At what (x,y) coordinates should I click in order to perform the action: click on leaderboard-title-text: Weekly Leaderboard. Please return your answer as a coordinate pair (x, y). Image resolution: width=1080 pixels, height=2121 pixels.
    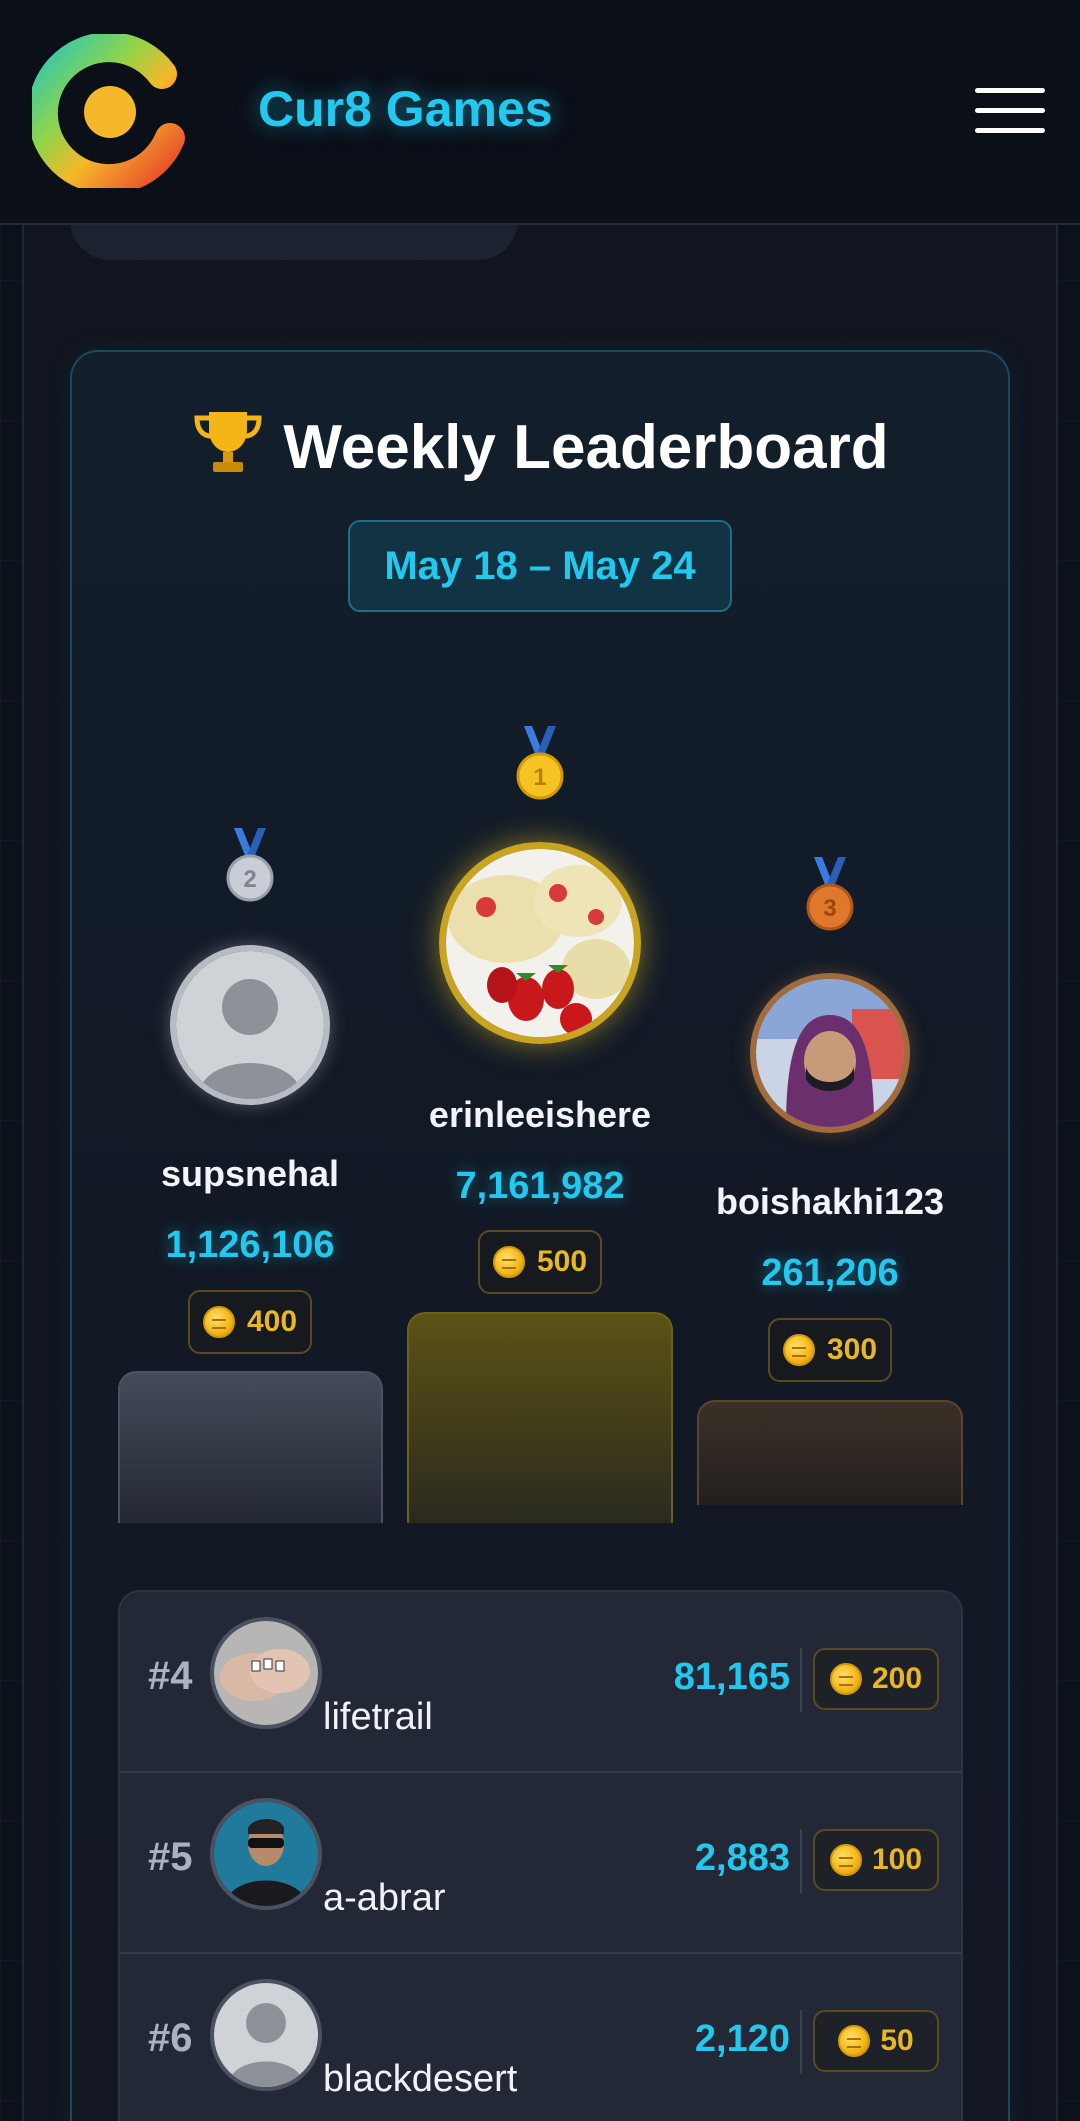
    Looking at the image, I should click on (586, 447).